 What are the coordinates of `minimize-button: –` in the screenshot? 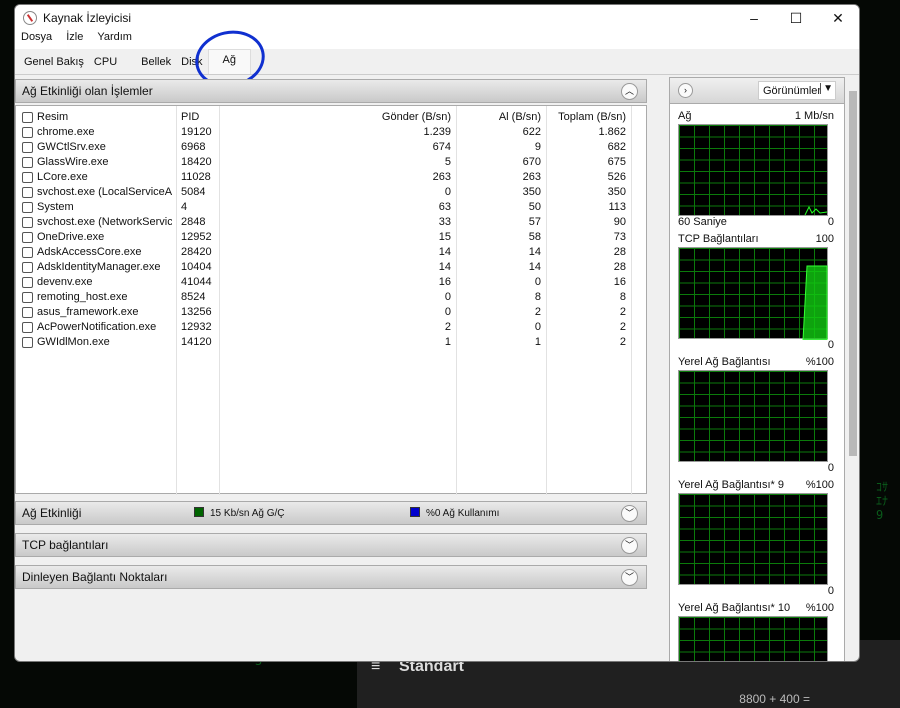 It's located at (754, 18).